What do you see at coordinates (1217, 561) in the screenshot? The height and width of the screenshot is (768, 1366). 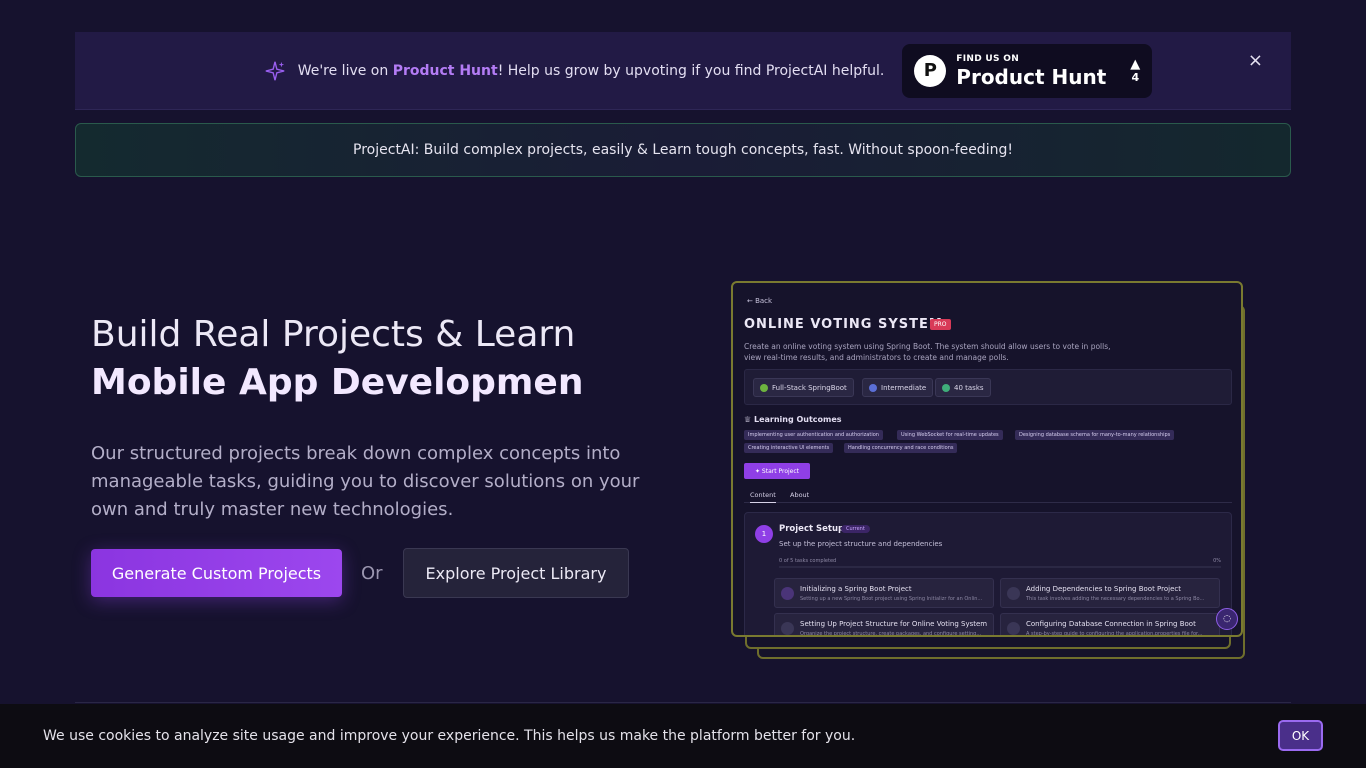 I see `progress-percent: 0%` at bounding box center [1217, 561].